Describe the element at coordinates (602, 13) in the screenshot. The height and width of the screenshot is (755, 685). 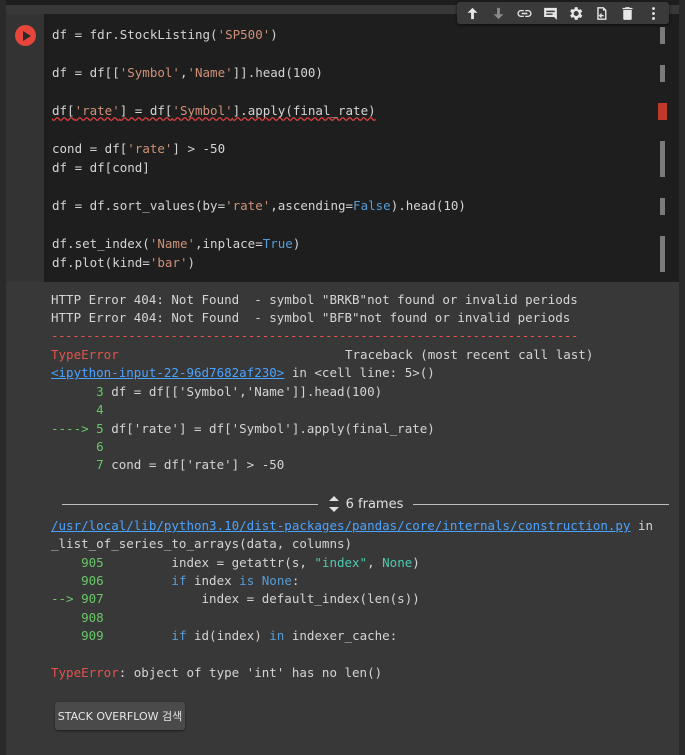
I see `mirror-cell-icon` at that location.